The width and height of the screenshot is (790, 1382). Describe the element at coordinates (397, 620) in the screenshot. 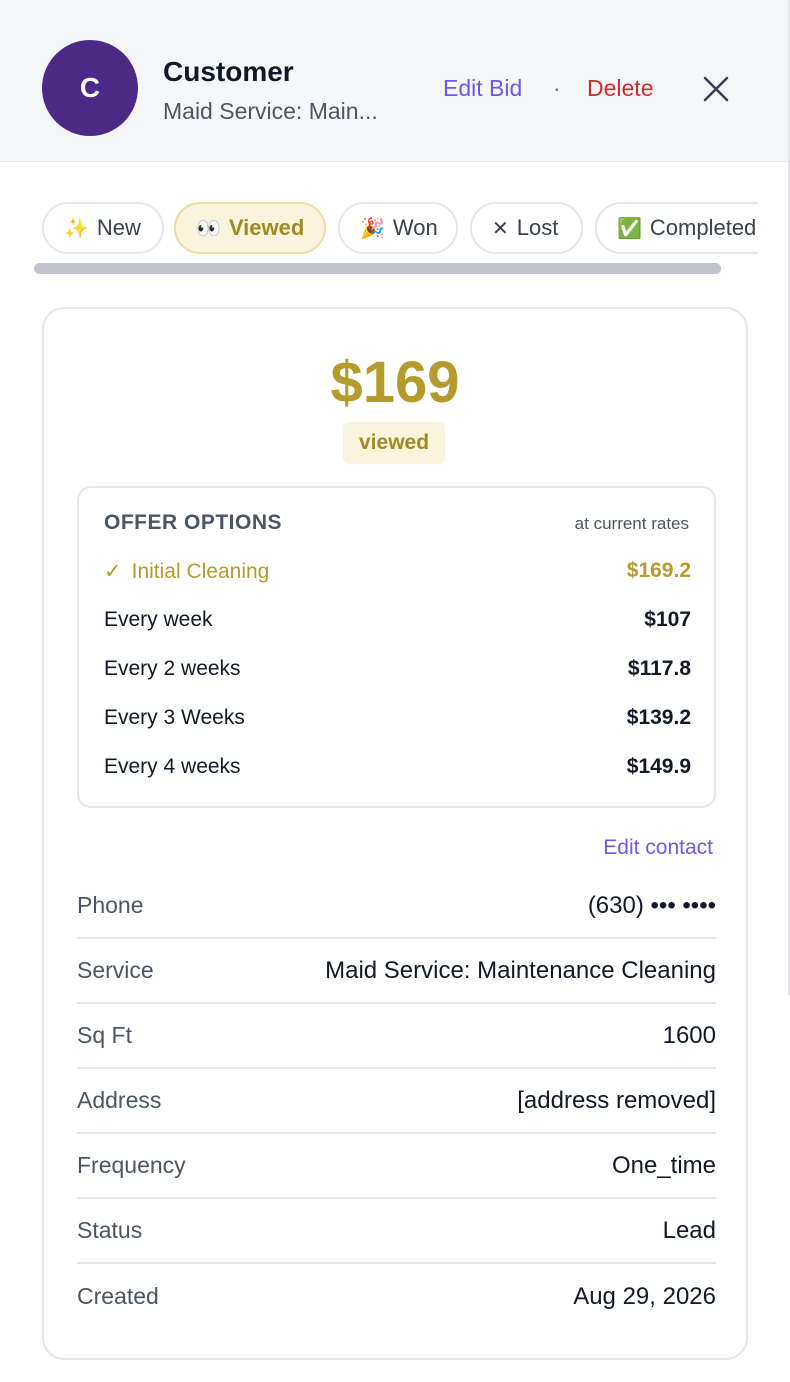

I see `offer-option-every-week: Every week $107` at that location.